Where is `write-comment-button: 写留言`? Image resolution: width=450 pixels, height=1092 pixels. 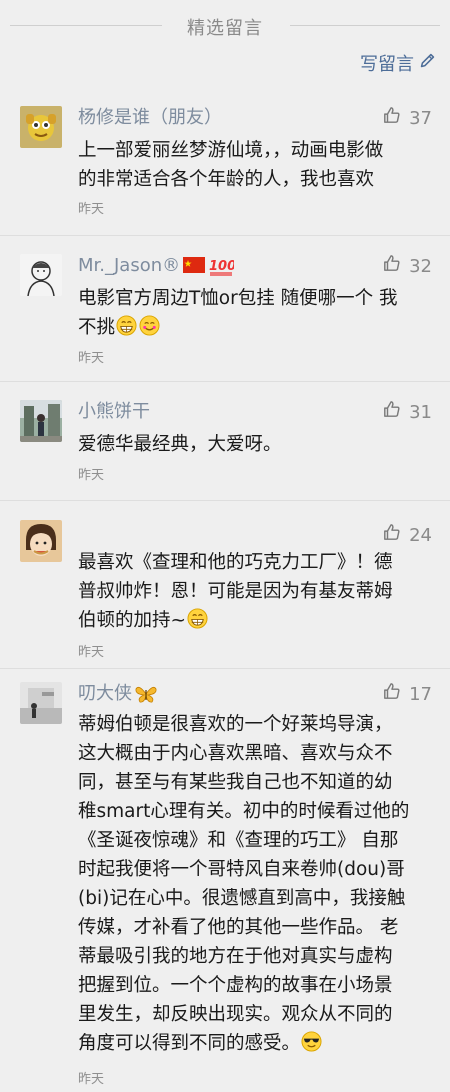
write-comment-button: 写留言 is located at coordinates (398, 63).